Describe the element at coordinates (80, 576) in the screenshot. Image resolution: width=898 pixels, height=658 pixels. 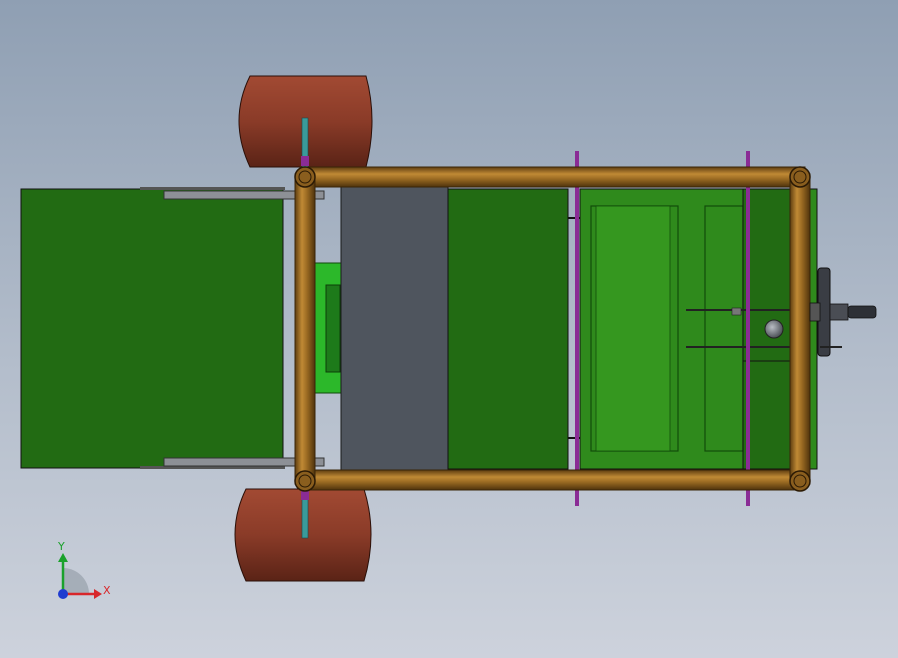
I see `coordinate-triad-icon` at that location.